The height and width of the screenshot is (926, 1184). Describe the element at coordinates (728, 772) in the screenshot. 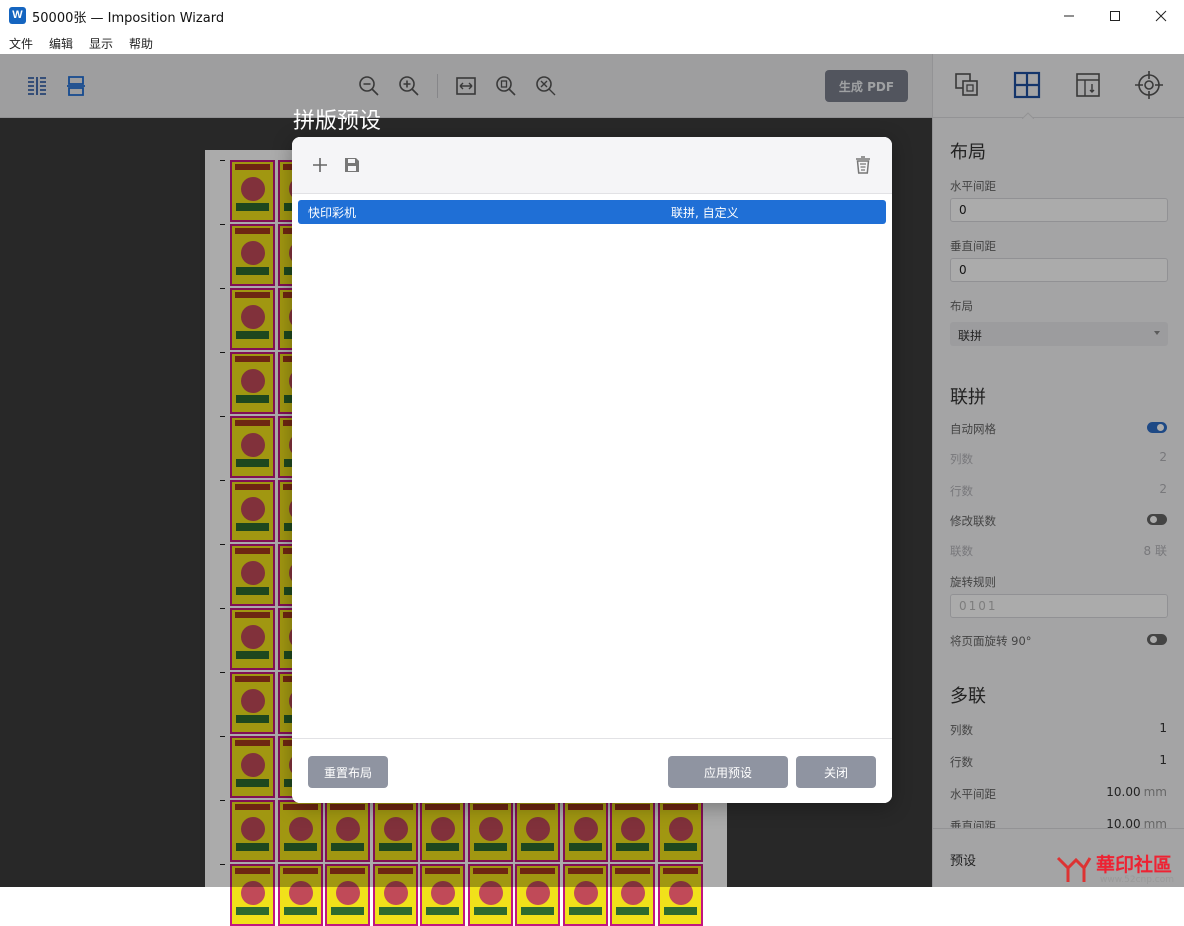

I see `apply-preset-button: 应用预设` at that location.